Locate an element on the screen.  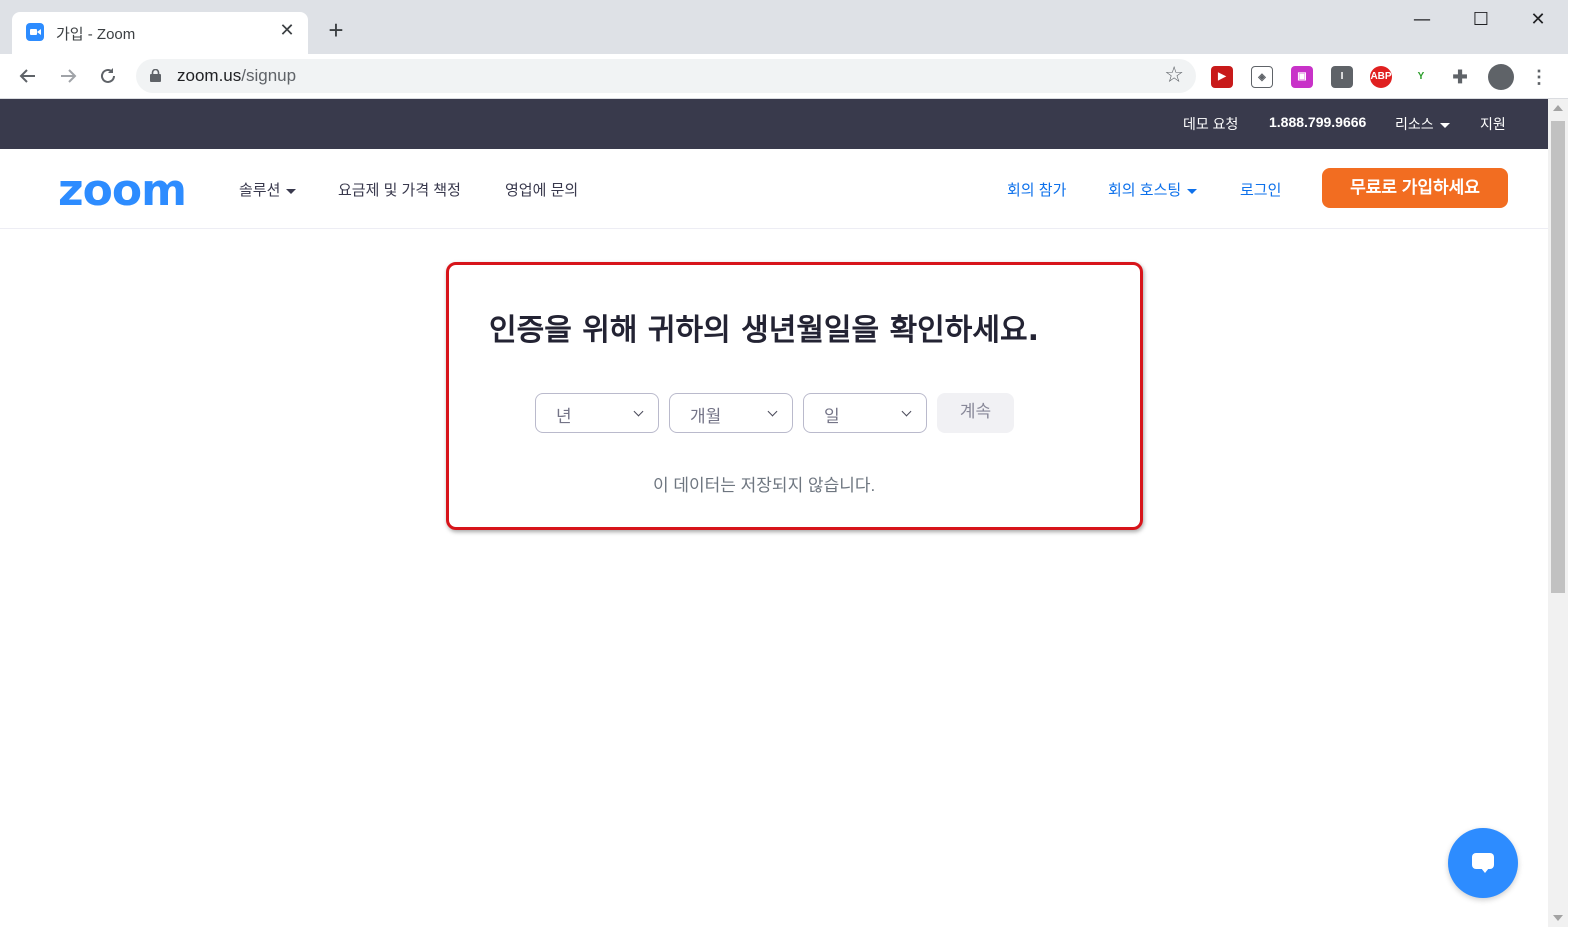
solutions-menu: 솔루션 is located at coordinates (268, 189).